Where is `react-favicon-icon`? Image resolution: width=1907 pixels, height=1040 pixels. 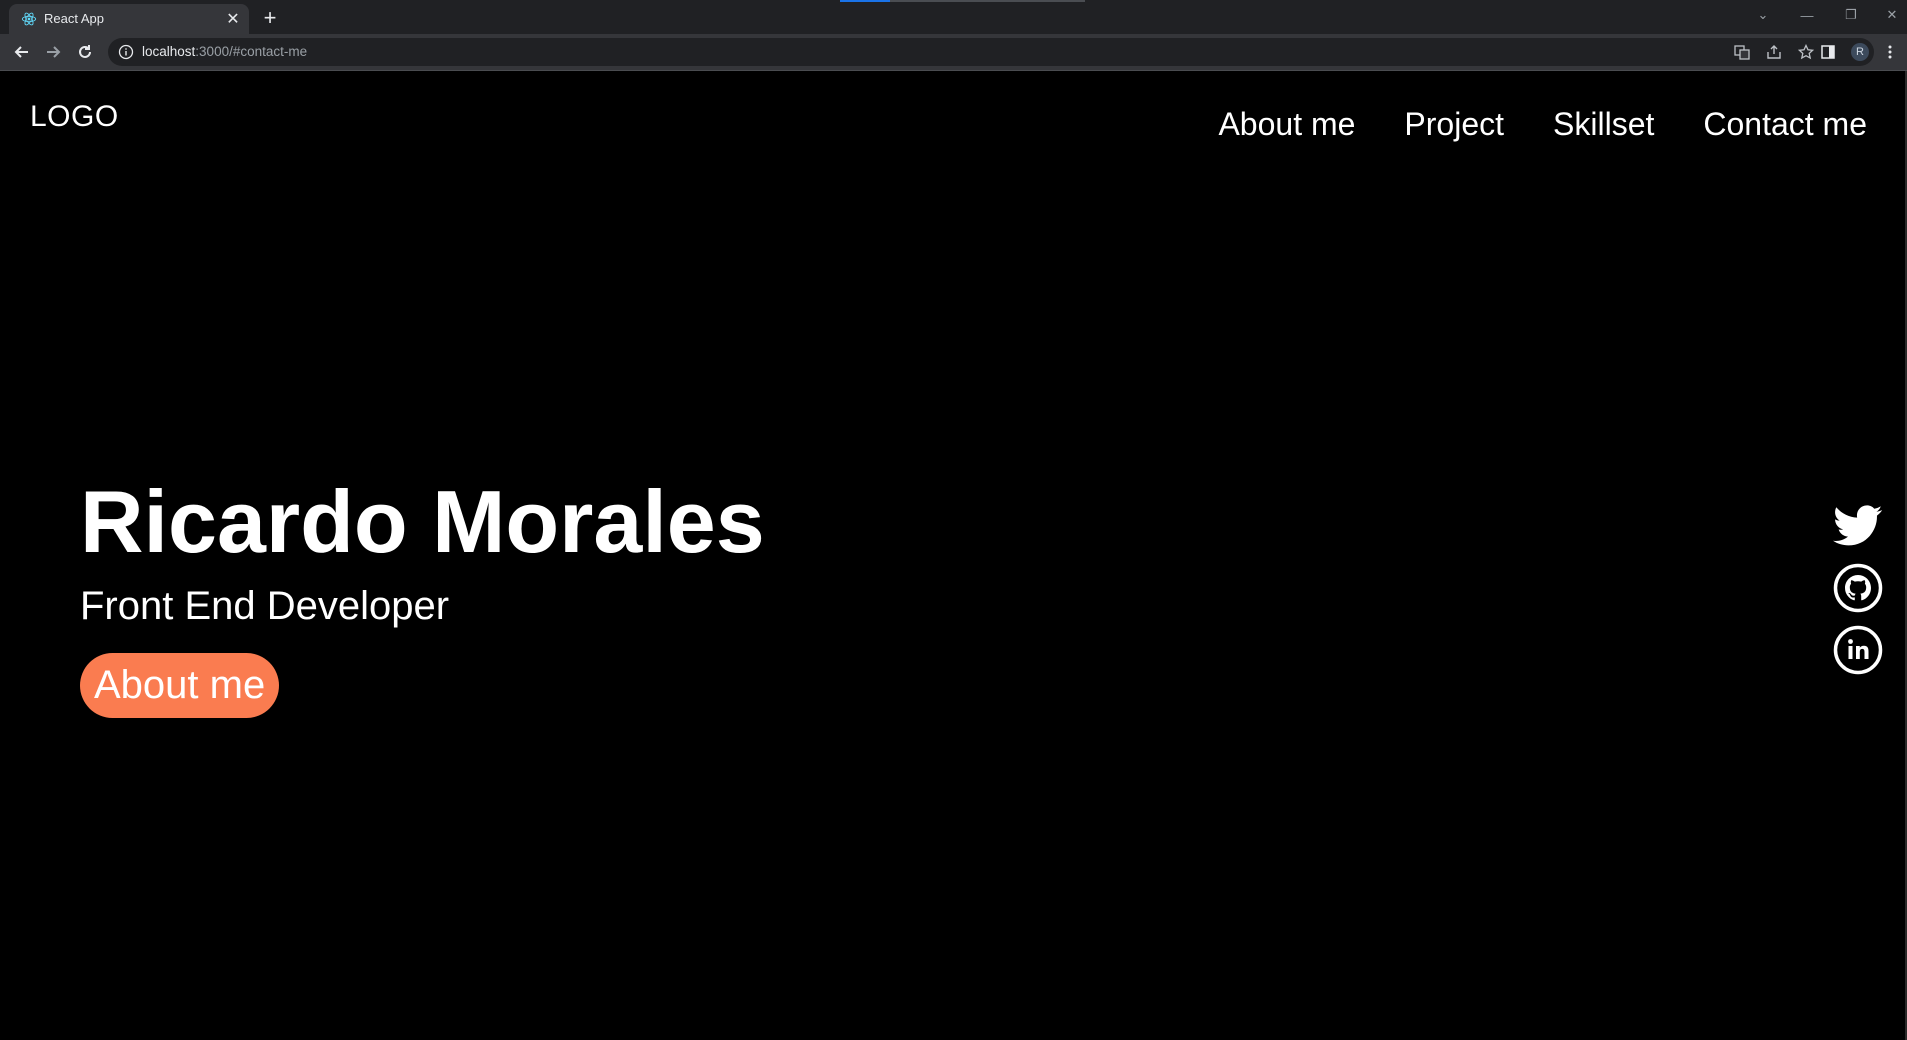 react-favicon-icon is located at coordinates (29, 19).